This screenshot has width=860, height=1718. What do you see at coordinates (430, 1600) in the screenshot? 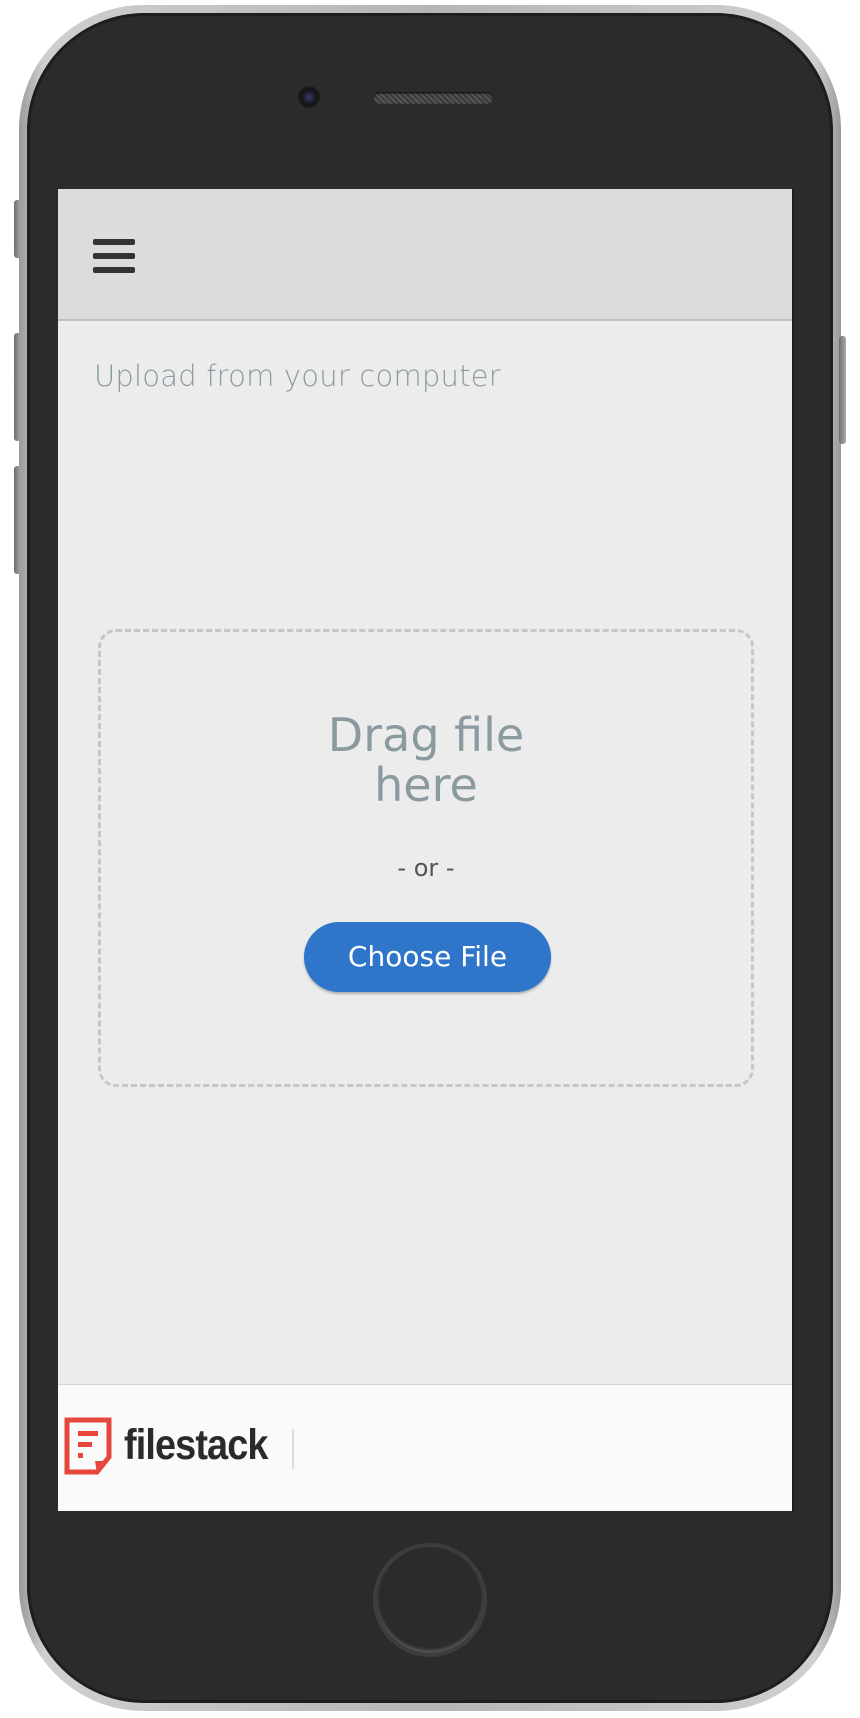
I see `home-button` at bounding box center [430, 1600].